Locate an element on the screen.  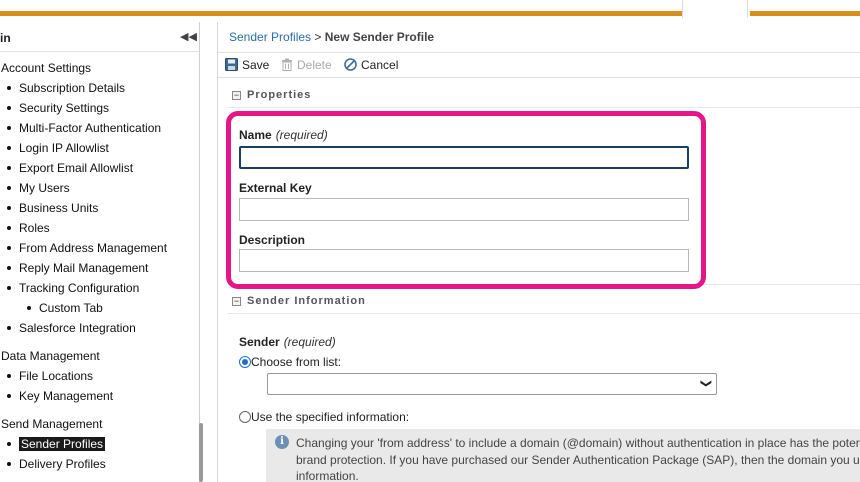
save-icon is located at coordinates (231, 65).